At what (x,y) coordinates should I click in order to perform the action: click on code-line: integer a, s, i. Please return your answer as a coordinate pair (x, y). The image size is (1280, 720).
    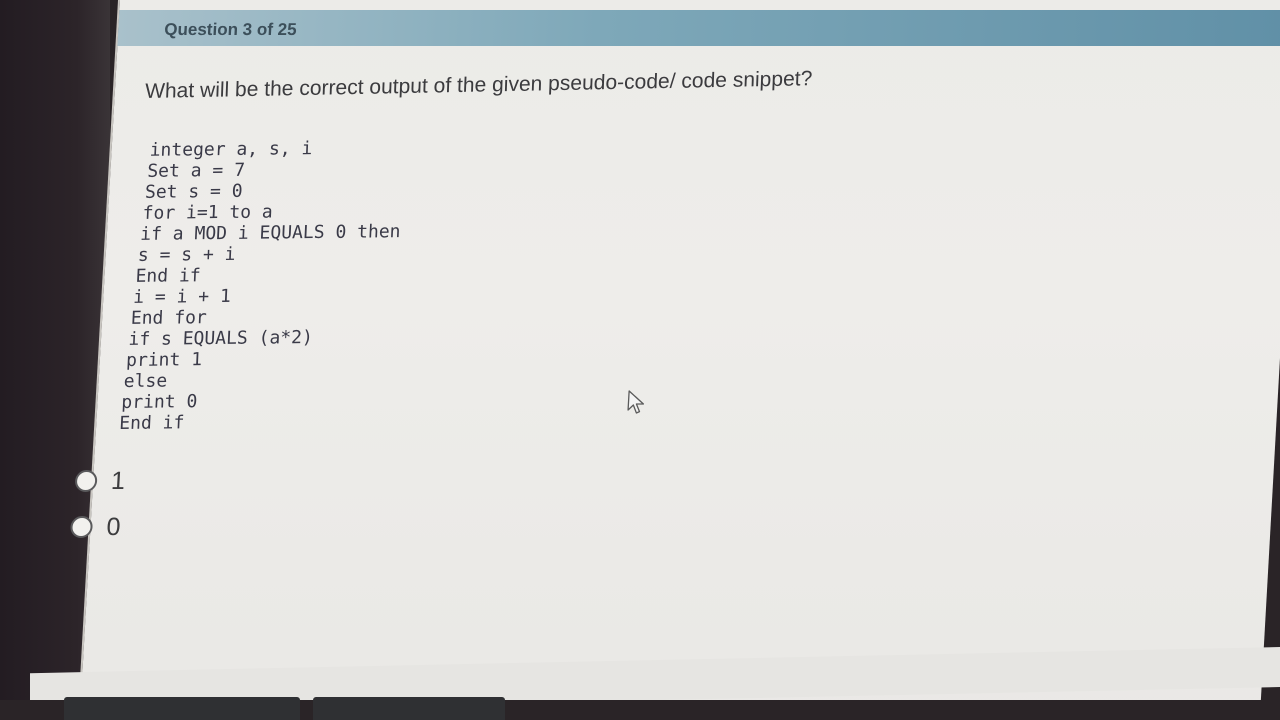
    Looking at the image, I should click on (231, 149).